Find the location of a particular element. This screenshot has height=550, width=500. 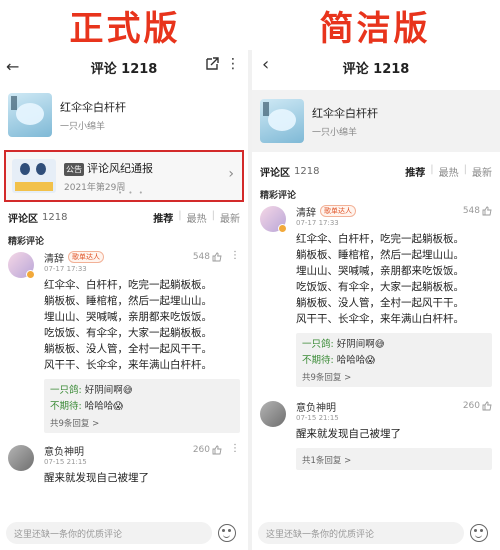

reply-count-link: 共1条回复 > is located at coordinates (394, 460).